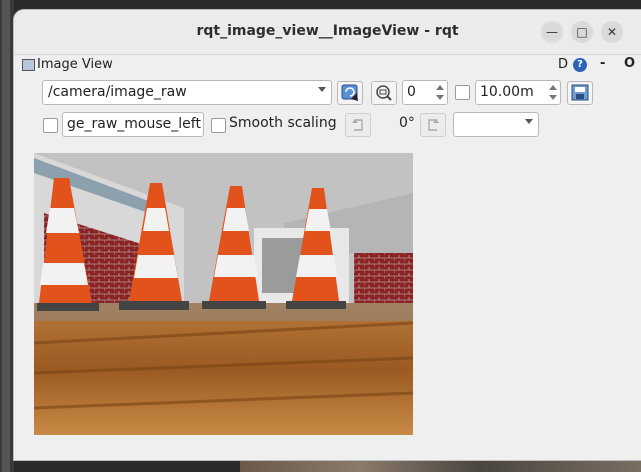  I want to click on close-button: ✕, so click(612, 32).